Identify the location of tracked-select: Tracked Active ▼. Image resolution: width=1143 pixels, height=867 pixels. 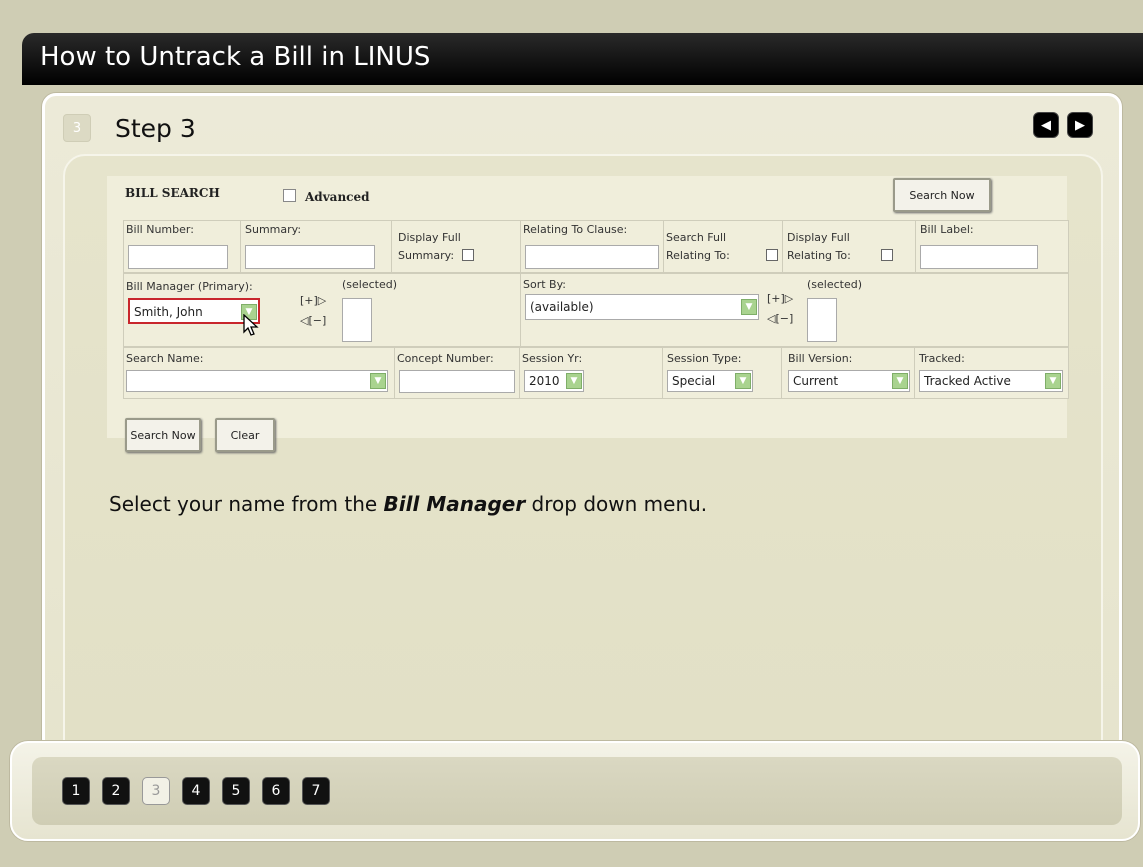
(991, 381).